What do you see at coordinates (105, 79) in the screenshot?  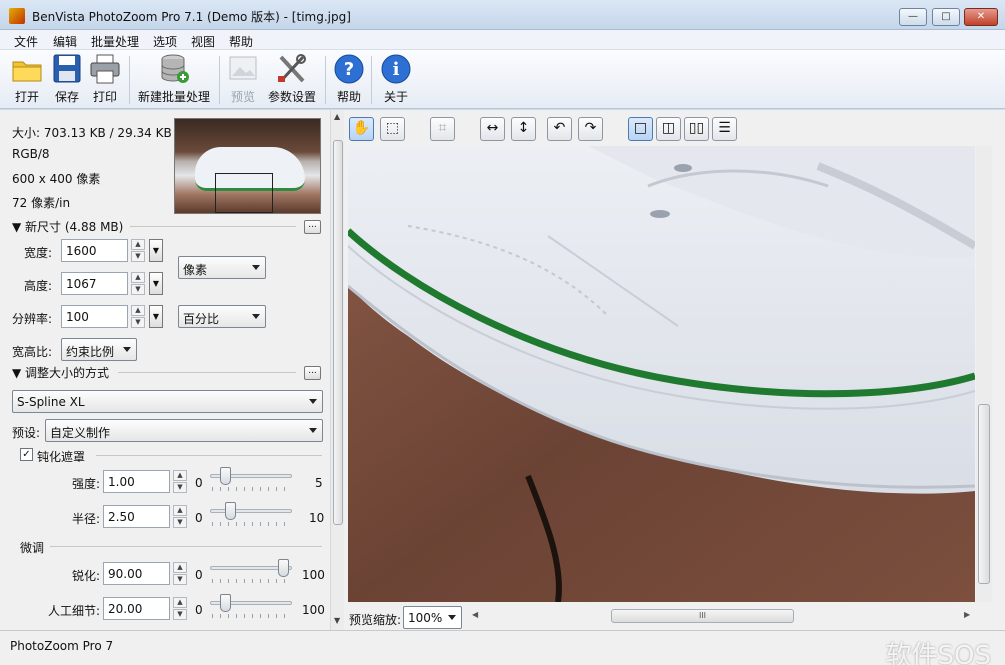 I see `print-button: 打印` at bounding box center [105, 79].